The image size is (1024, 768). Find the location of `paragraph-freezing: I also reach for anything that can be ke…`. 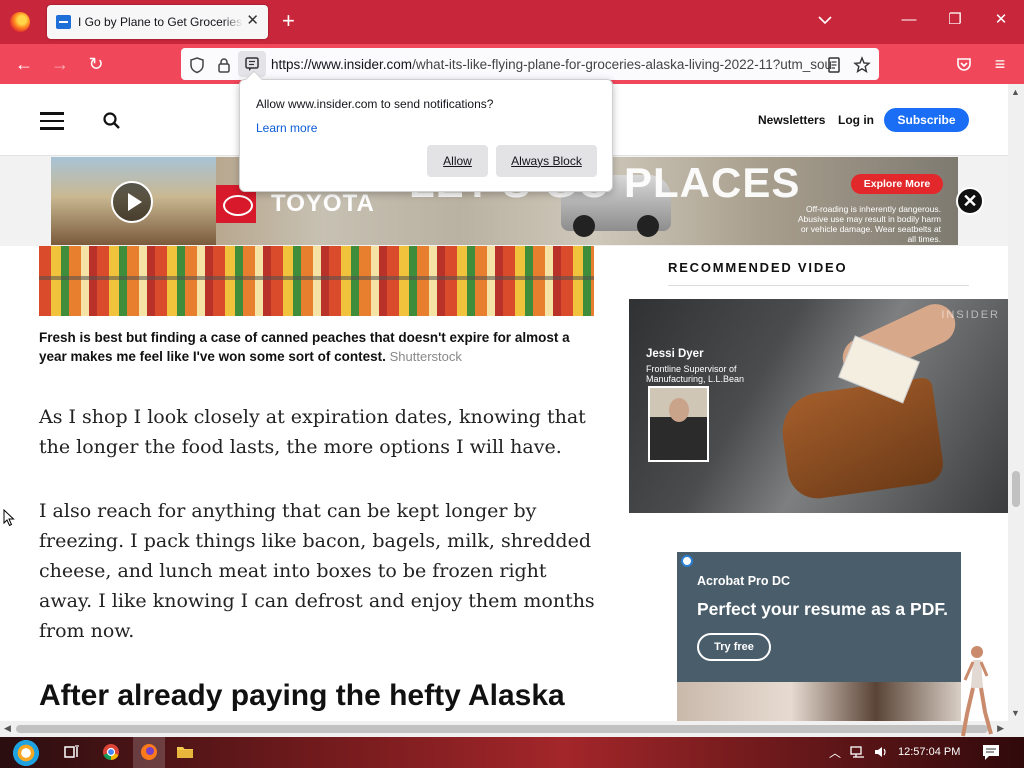

paragraph-freezing: I also reach for anything that can be ke… is located at coordinates (317, 571).